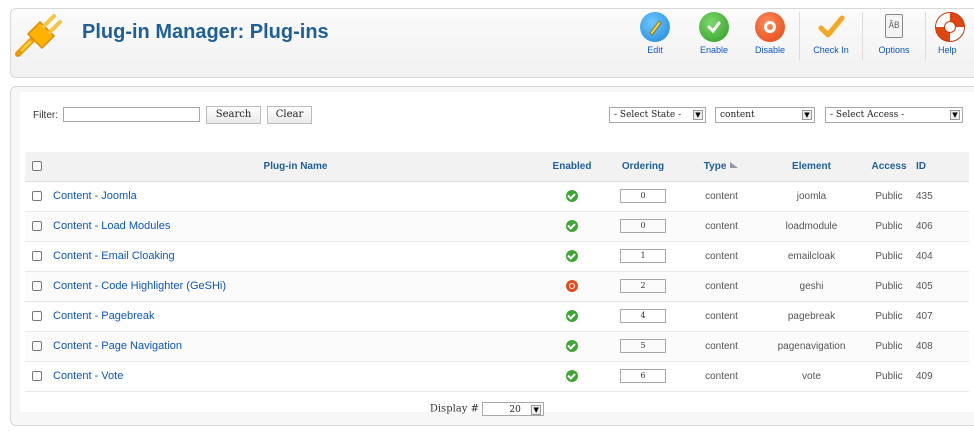 The image size is (974, 431). What do you see at coordinates (941, 226) in the screenshot?
I see `id-cell: 406` at bounding box center [941, 226].